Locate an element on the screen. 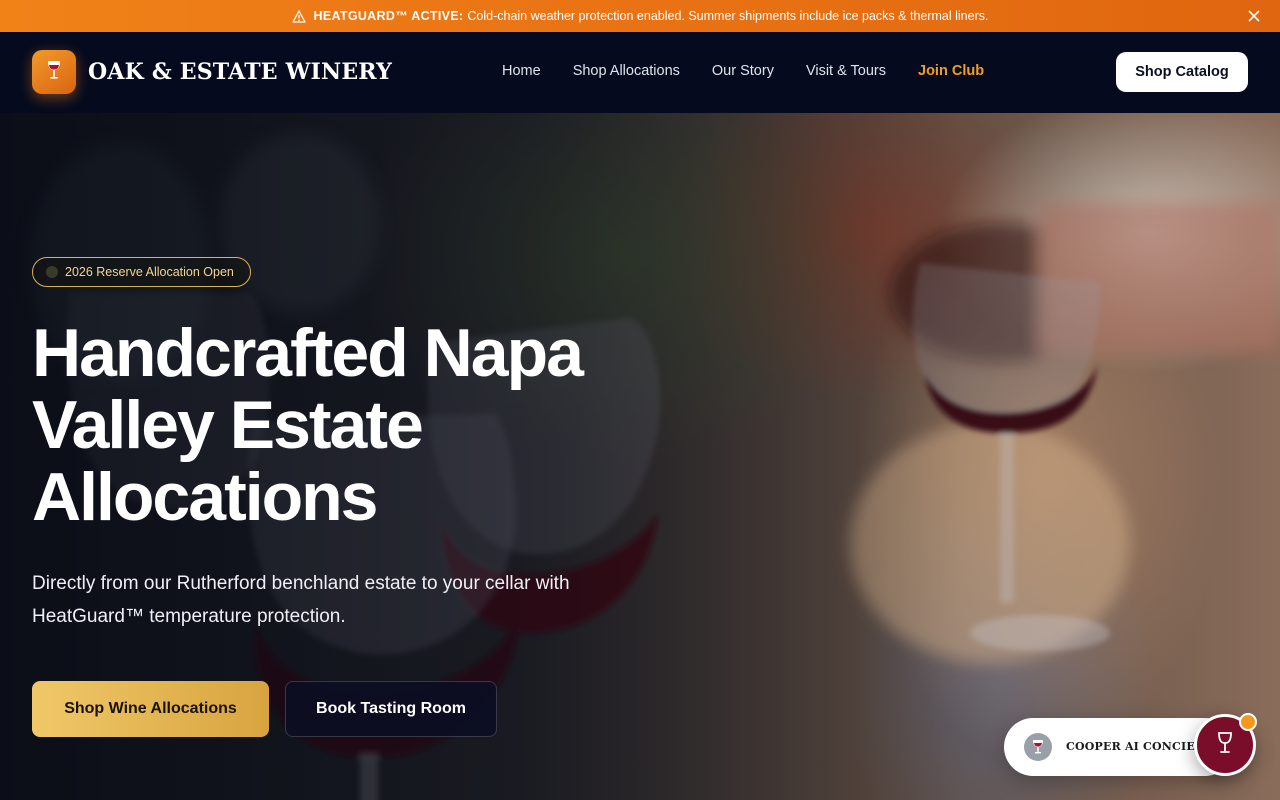 This screenshot has width=1280, height=800. nav-visit-tours: Visit & Tours is located at coordinates (846, 71).